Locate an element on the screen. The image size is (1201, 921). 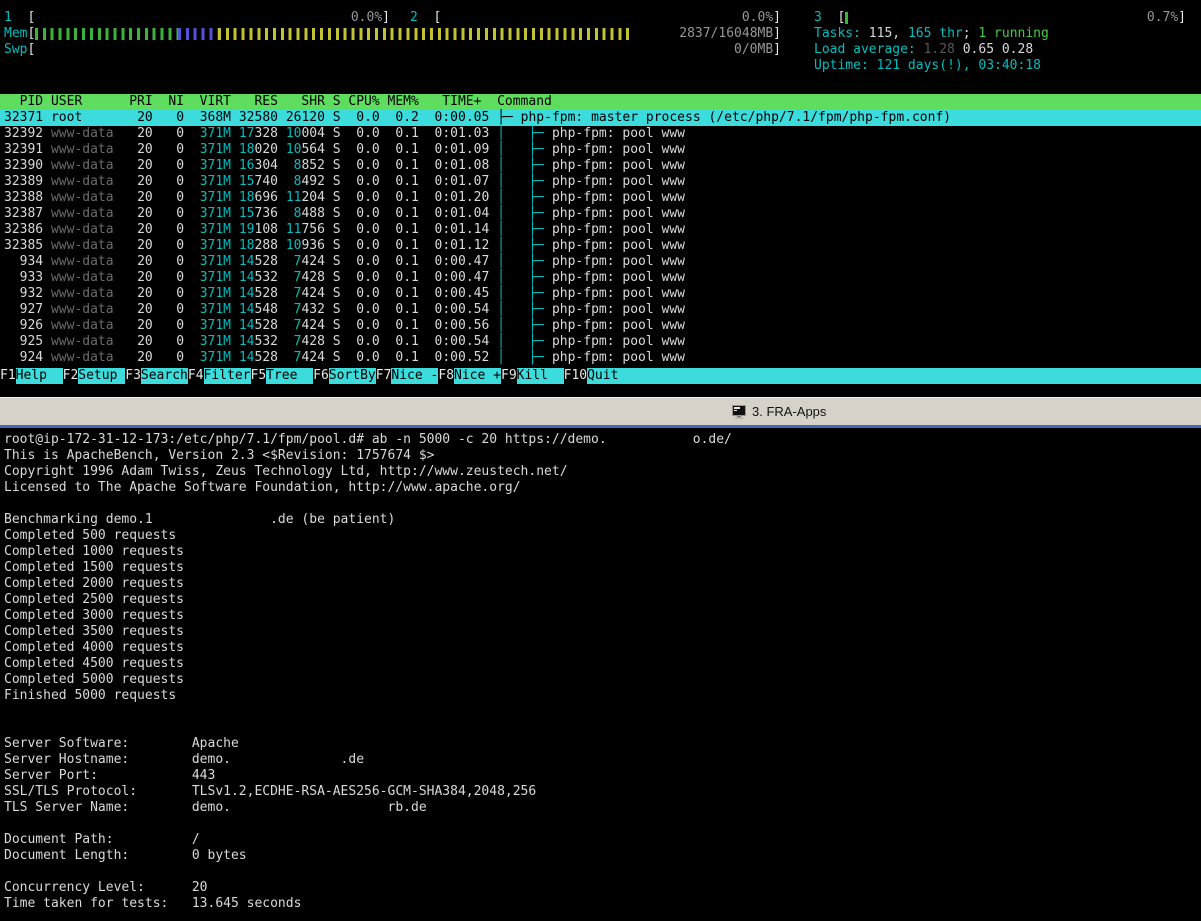
cpu3-fill-green is located at coordinates (847, 18).